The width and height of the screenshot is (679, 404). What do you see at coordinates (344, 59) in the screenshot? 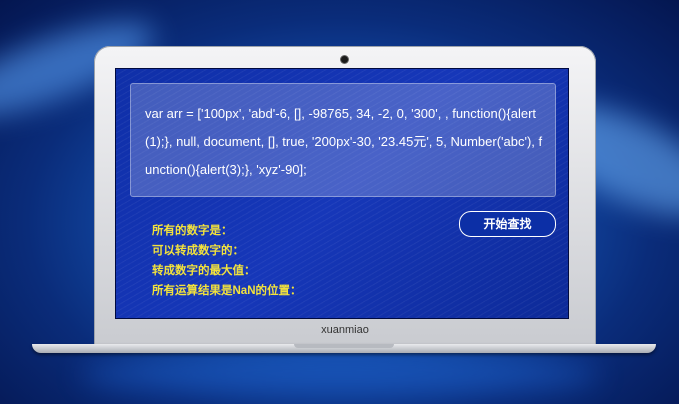
I see `camera-icon` at bounding box center [344, 59].